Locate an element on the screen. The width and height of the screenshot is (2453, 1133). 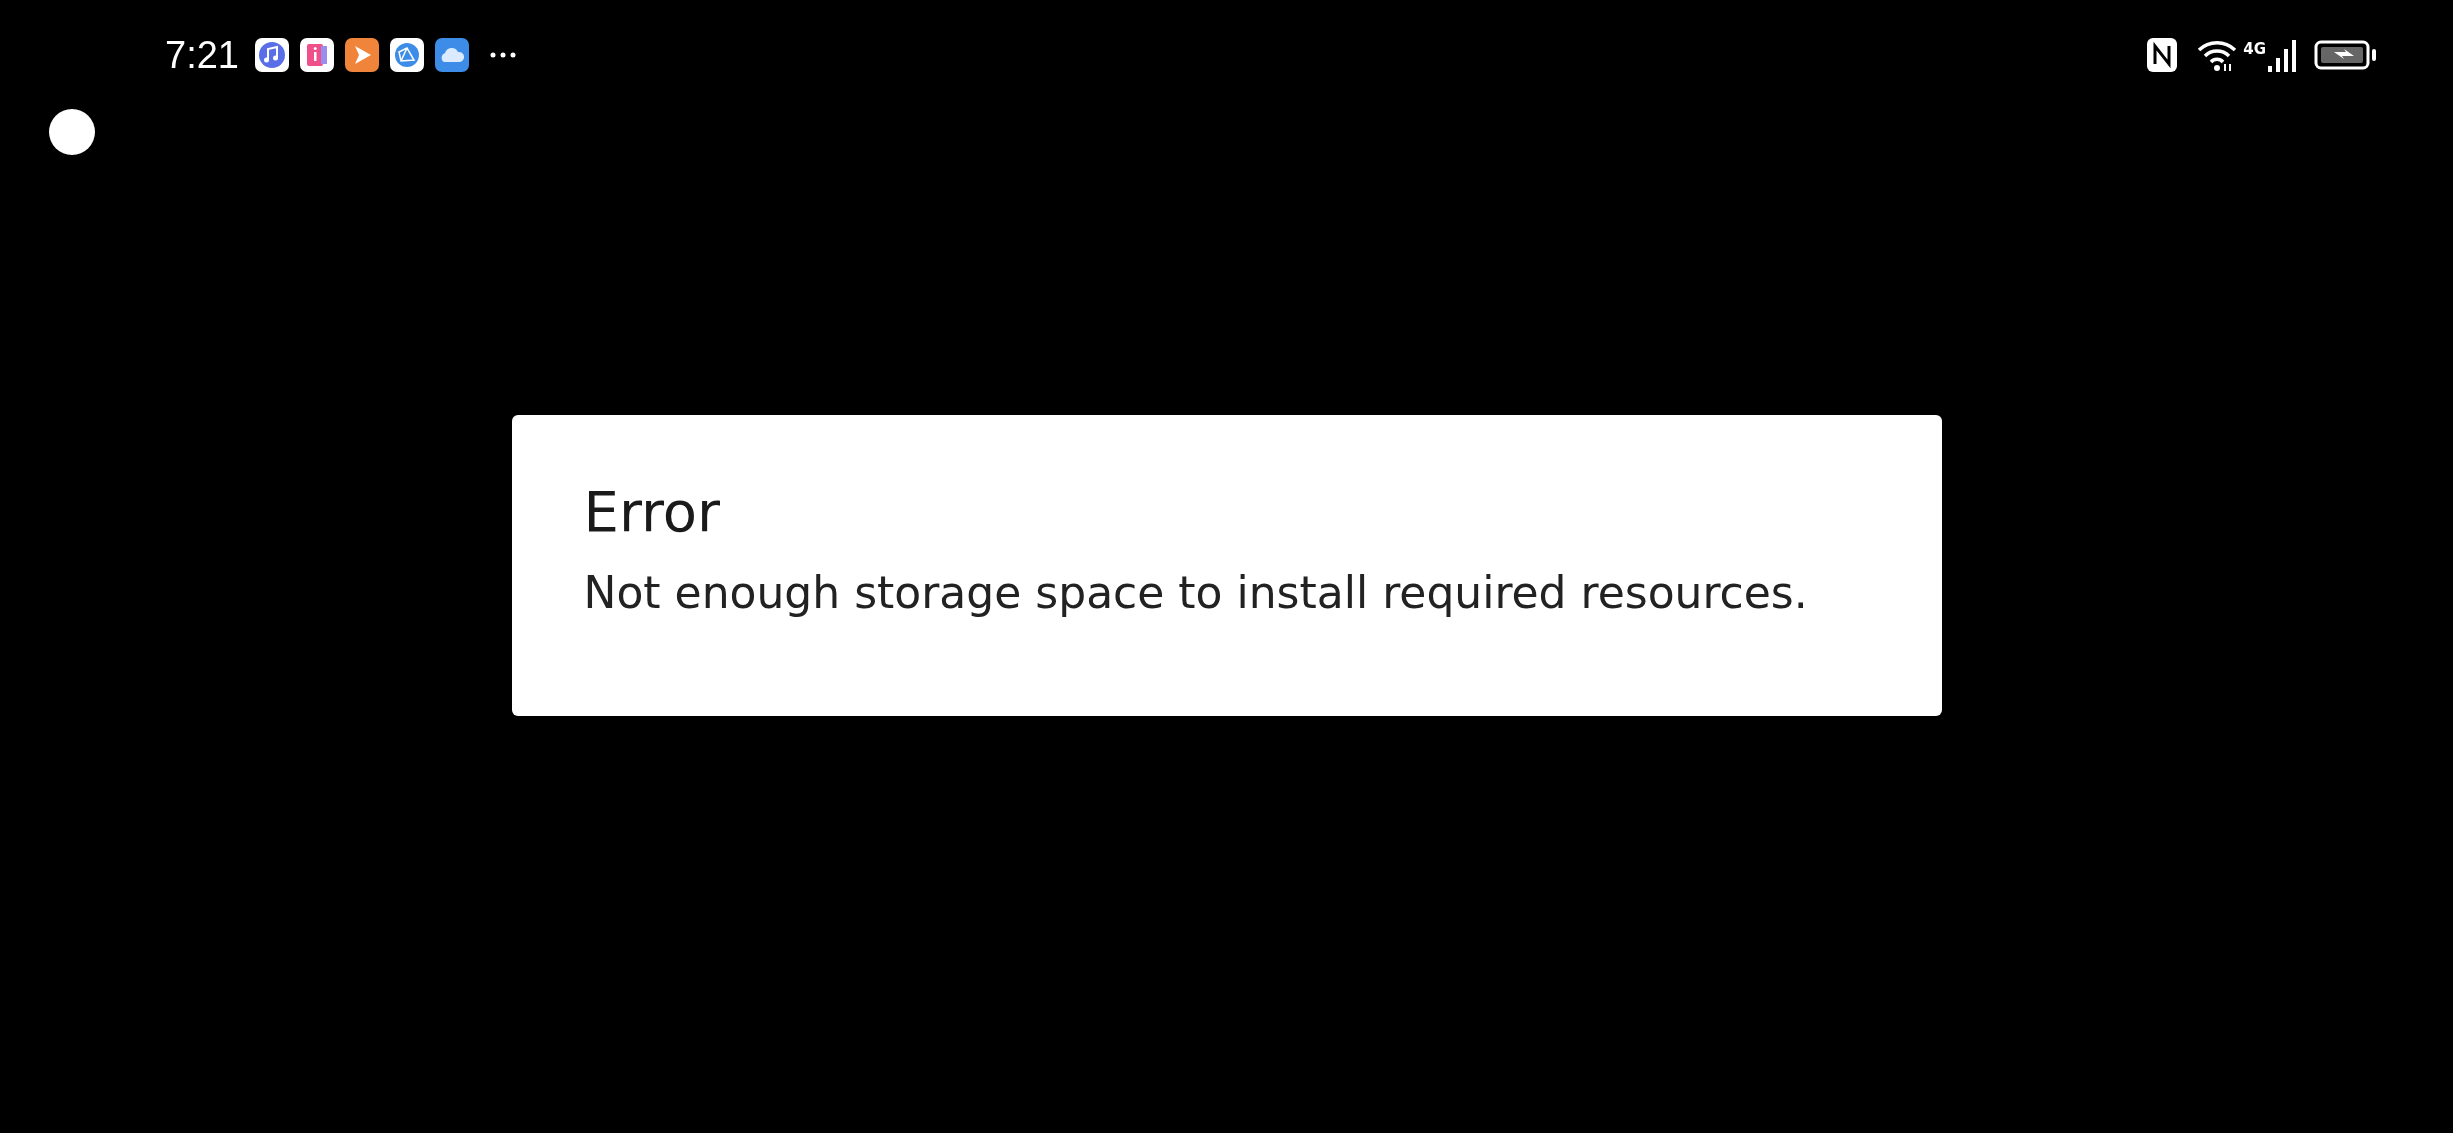
nfc-icon is located at coordinates (2162, 55).